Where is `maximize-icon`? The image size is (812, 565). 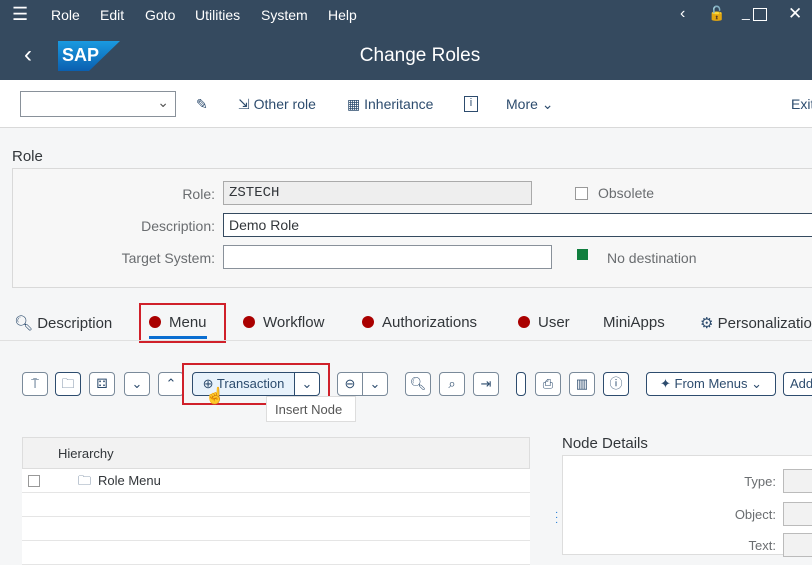
maximize-icon is located at coordinates (760, 14).